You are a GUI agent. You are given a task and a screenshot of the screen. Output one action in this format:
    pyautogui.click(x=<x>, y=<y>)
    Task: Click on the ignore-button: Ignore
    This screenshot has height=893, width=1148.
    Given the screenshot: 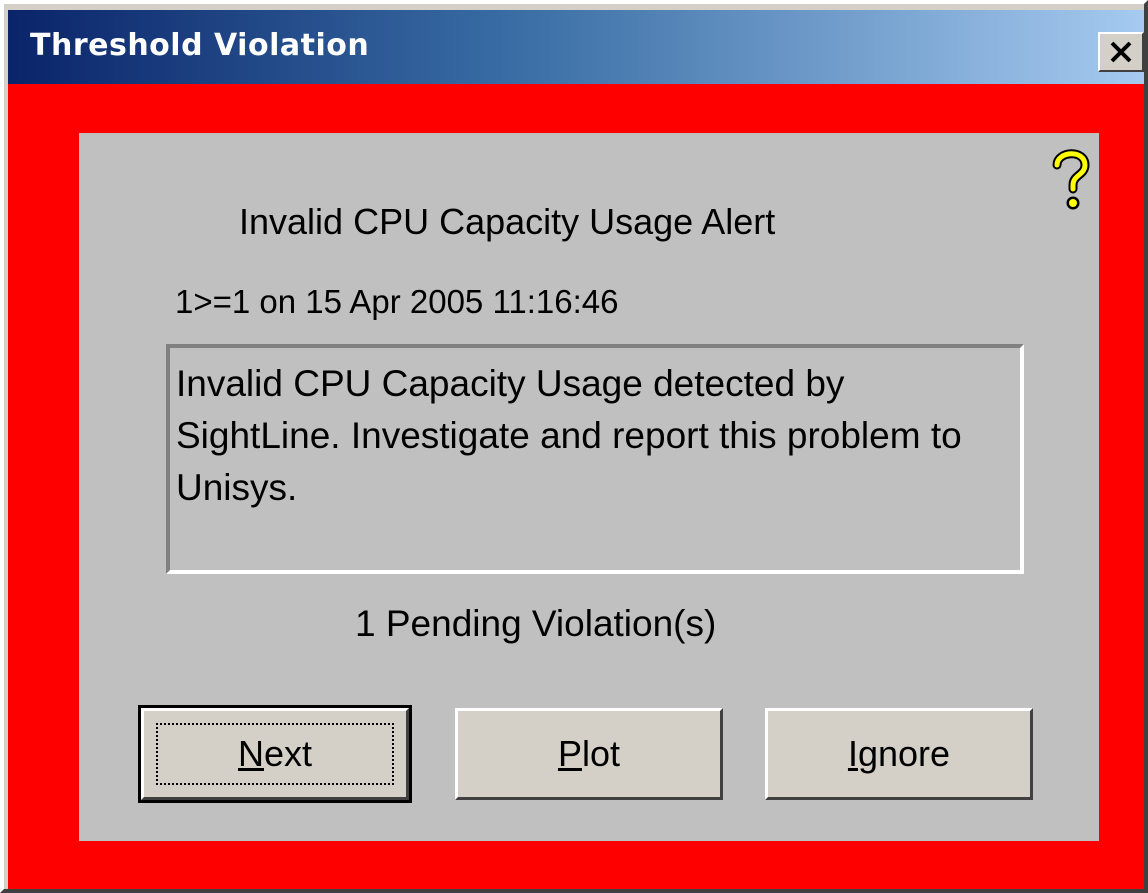 What is the action you would take?
    pyautogui.click(x=899, y=754)
    